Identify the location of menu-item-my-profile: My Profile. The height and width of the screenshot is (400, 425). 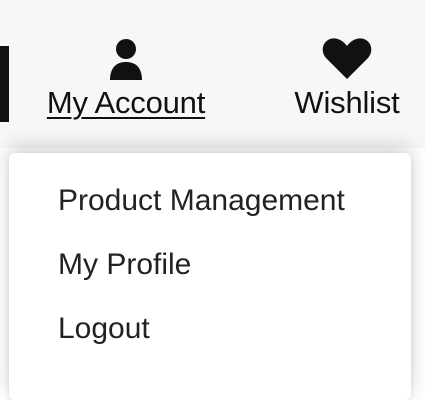
(124, 265).